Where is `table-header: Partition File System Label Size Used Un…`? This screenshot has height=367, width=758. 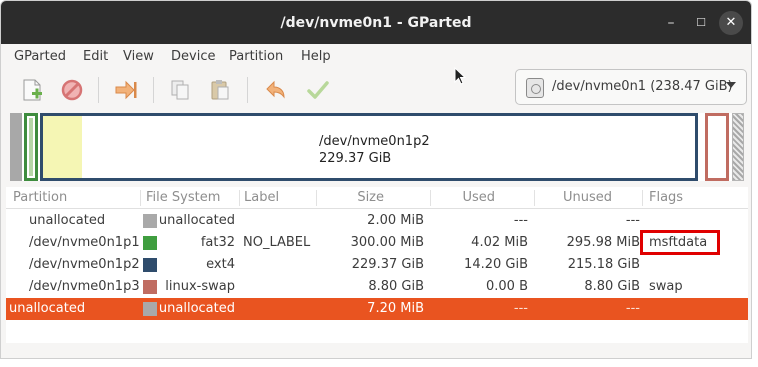 table-header: Partition File System Label Size Used Un… is located at coordinates (377, 198).